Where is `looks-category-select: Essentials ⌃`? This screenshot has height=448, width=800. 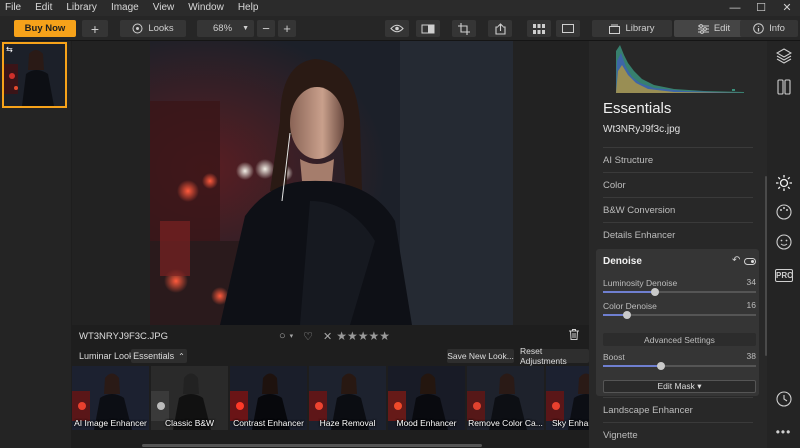 looks-category-select: Essentials ⌃ is located at coordinates (159, 356).